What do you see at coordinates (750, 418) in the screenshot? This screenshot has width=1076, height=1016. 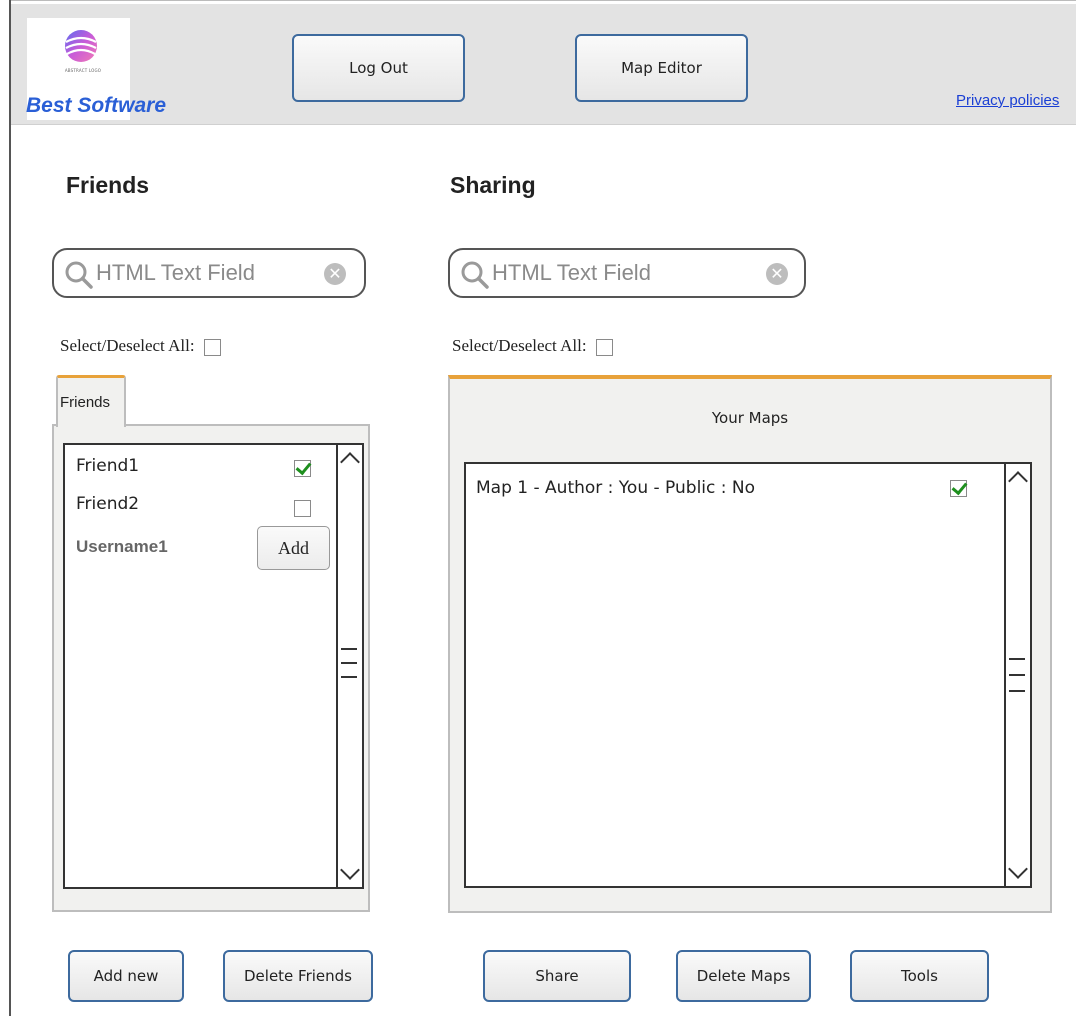 I see `your-maps-title: Your Maps` at bounding box center [750, 418].